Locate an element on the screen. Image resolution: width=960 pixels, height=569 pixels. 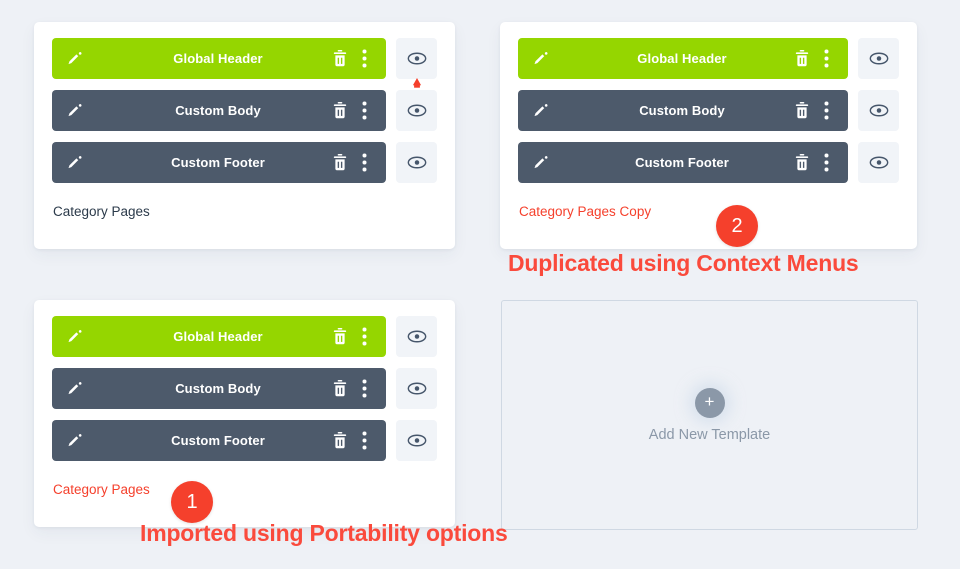
plus-glyph: + is located at coordinates (709, 401).